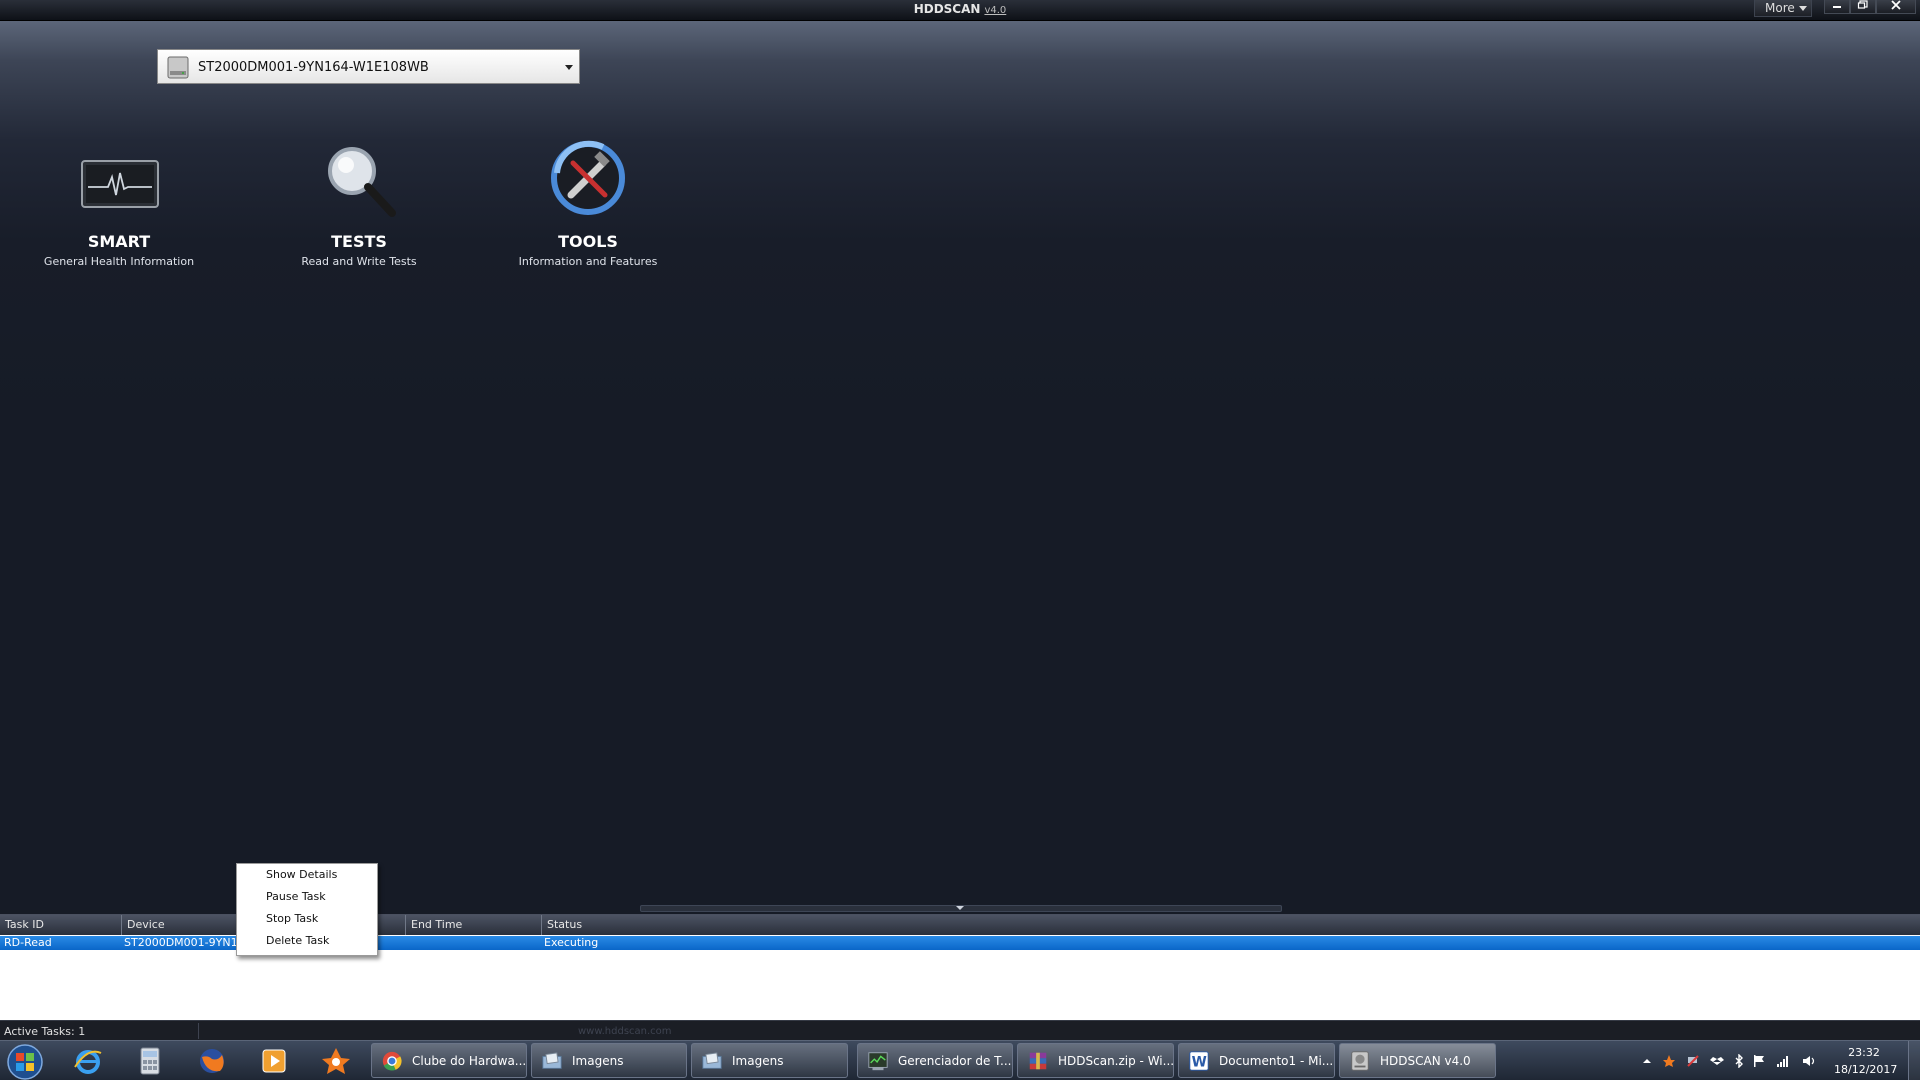 This screenshot has height=1080, width=1920. Describe the element at coordinates (180, 925) in the screenshot. I see `column-header-device: Device` at that location.